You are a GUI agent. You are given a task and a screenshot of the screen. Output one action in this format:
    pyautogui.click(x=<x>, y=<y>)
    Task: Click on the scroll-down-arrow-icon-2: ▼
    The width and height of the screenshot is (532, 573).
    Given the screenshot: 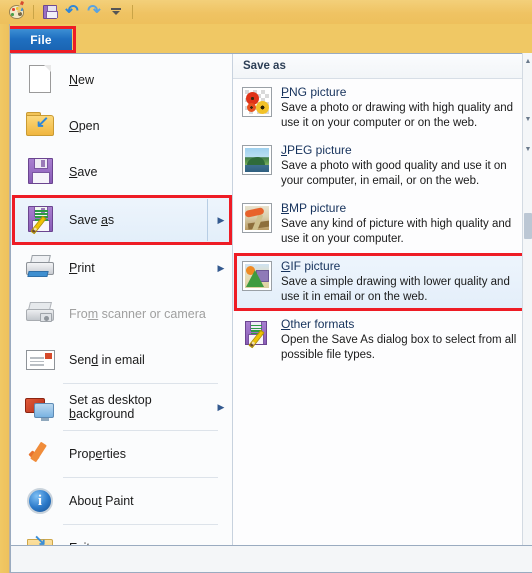 What is the action you would take?
    pyautogui.click(x=528, y=150)
    